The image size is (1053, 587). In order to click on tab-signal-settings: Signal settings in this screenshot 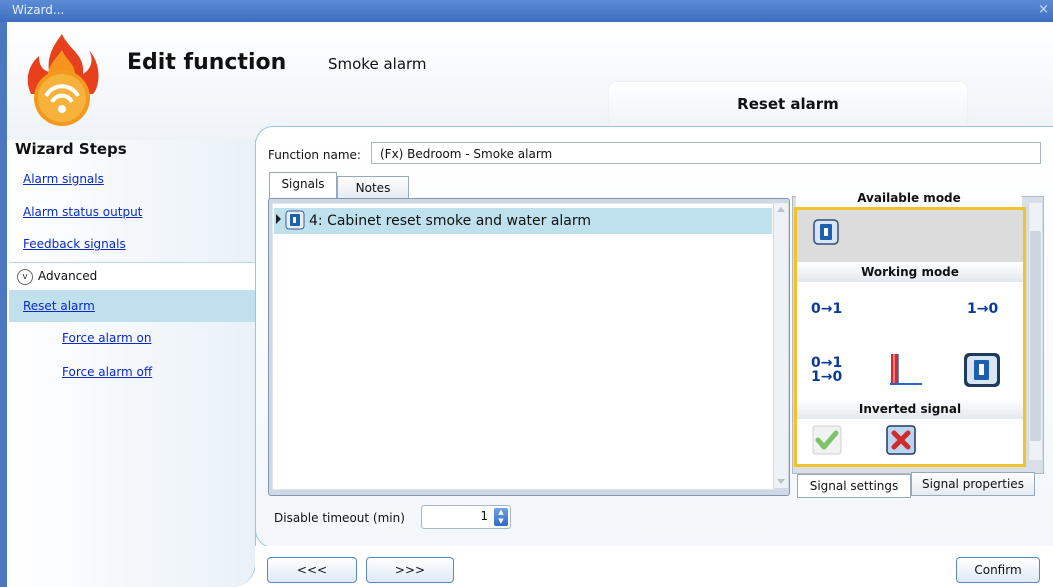, I will do `click(854, 486)`.